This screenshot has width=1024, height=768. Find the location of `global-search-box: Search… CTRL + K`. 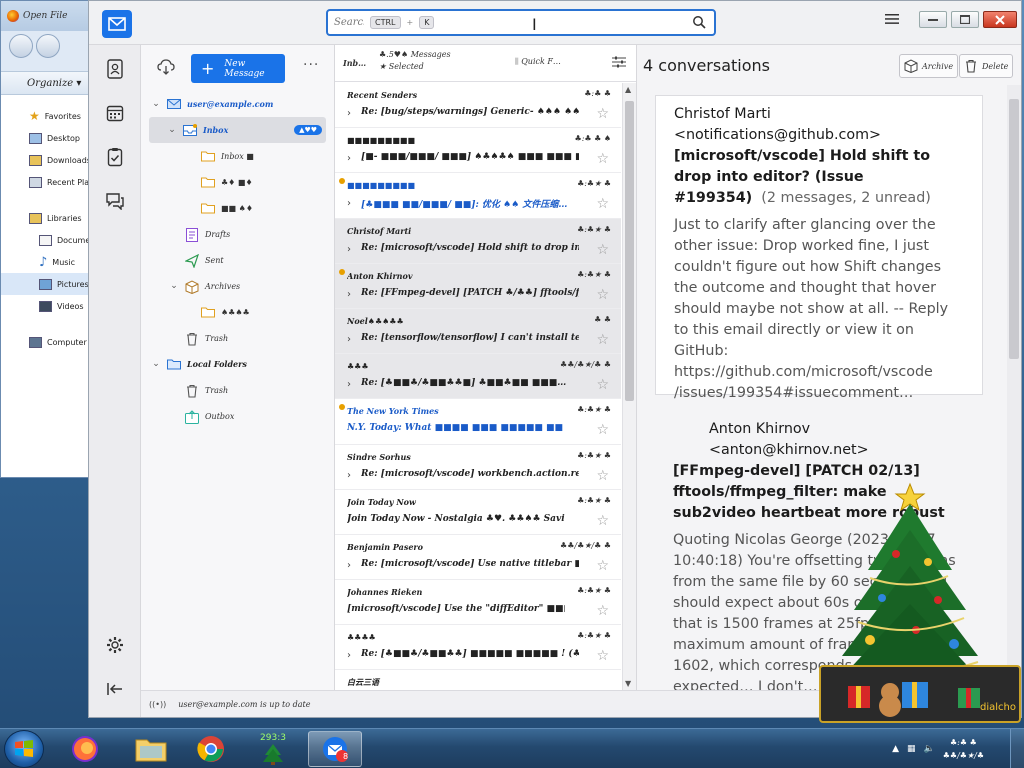

global-search-box: Search… CTRL + K is located at coordinates (521, 22).